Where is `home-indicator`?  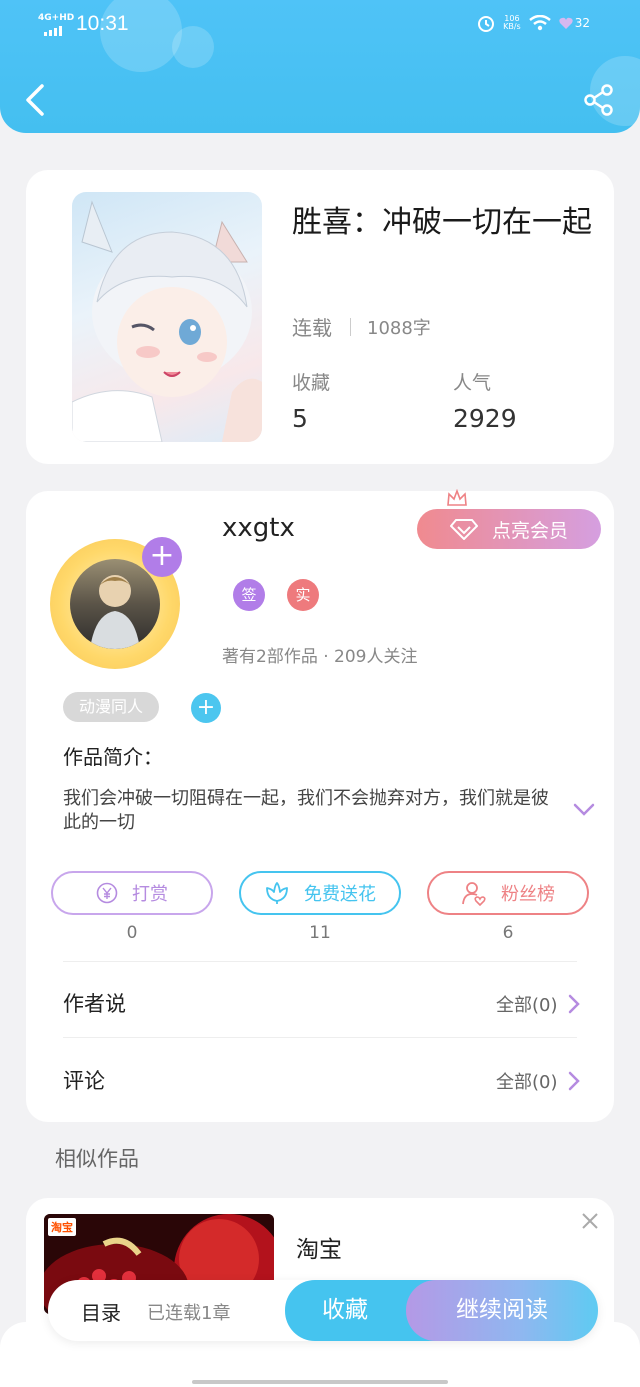
home-indicator is located at coordinates (320, 1382).